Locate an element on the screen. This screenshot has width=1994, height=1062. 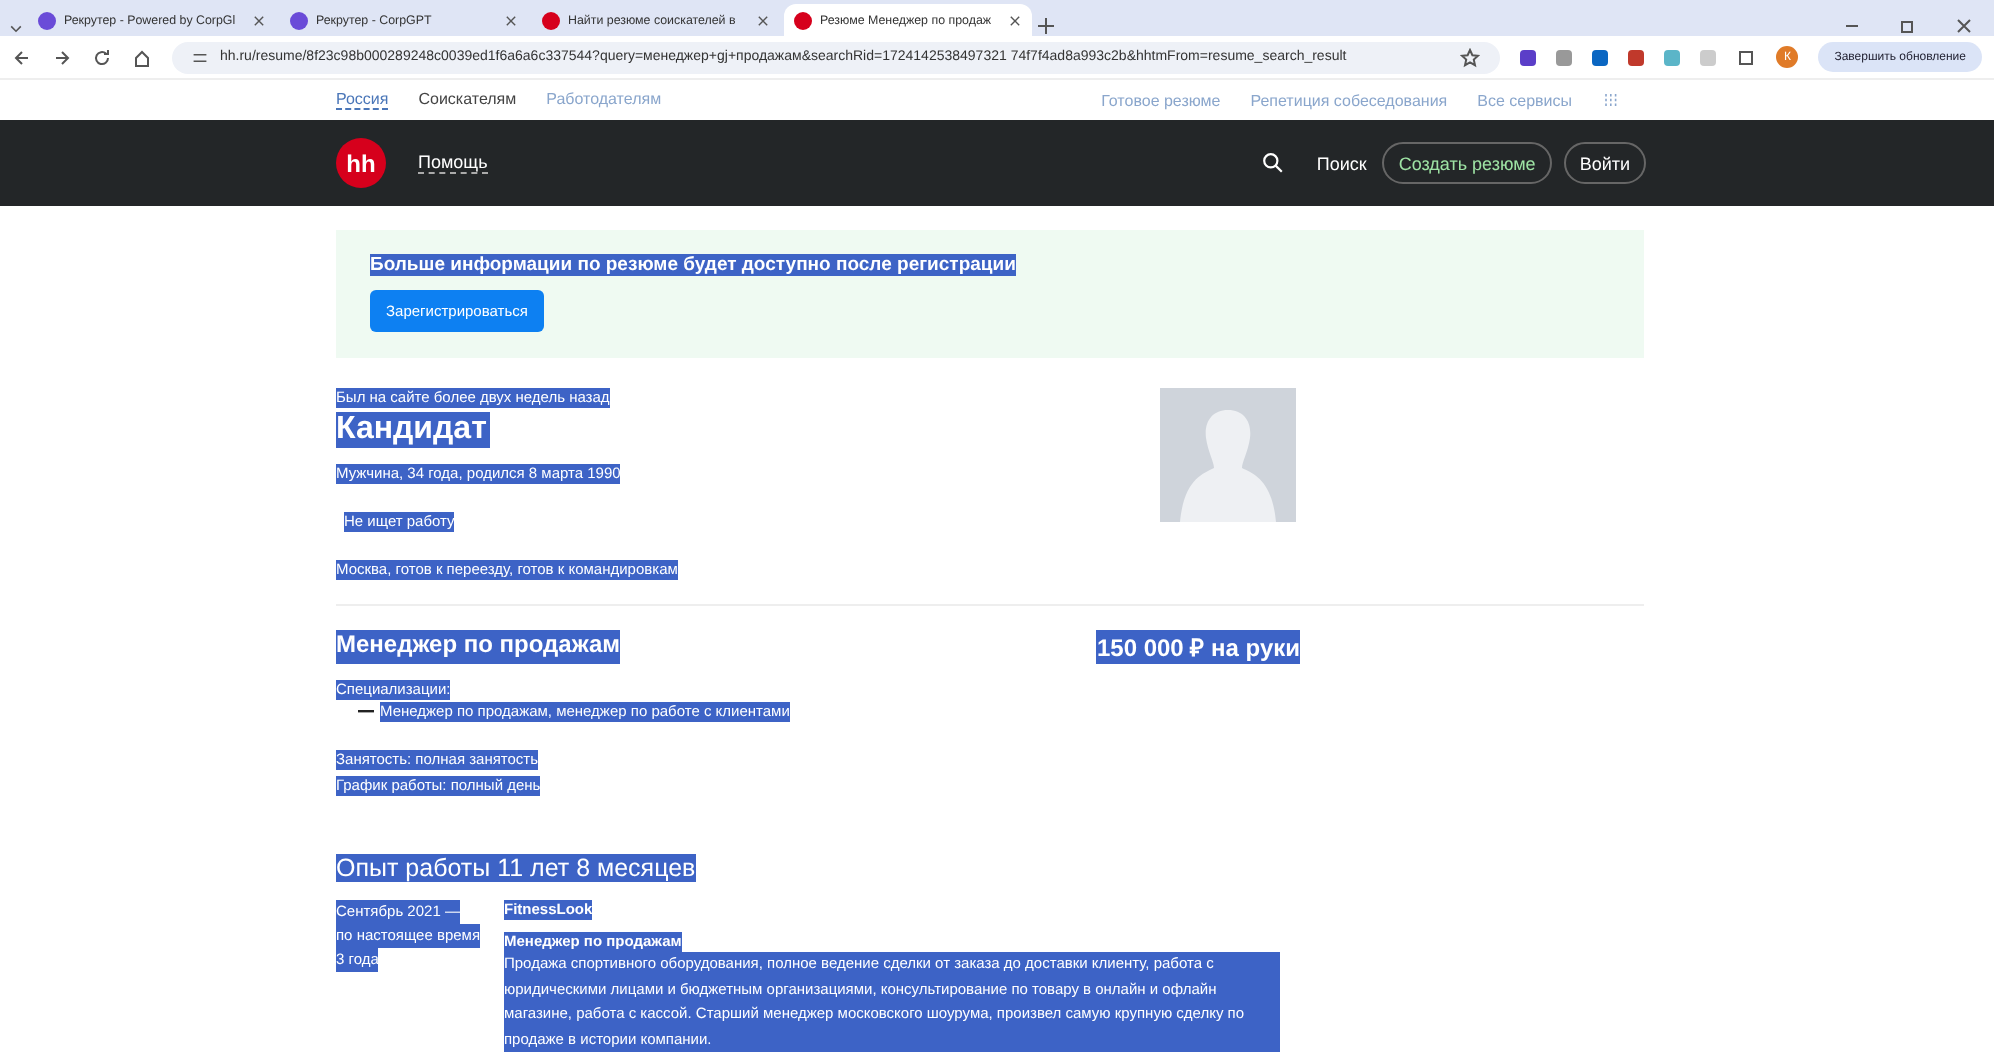
banner-text: Больше информации по резюме будет доступно после регистрации is located at coordinates (693, 265).